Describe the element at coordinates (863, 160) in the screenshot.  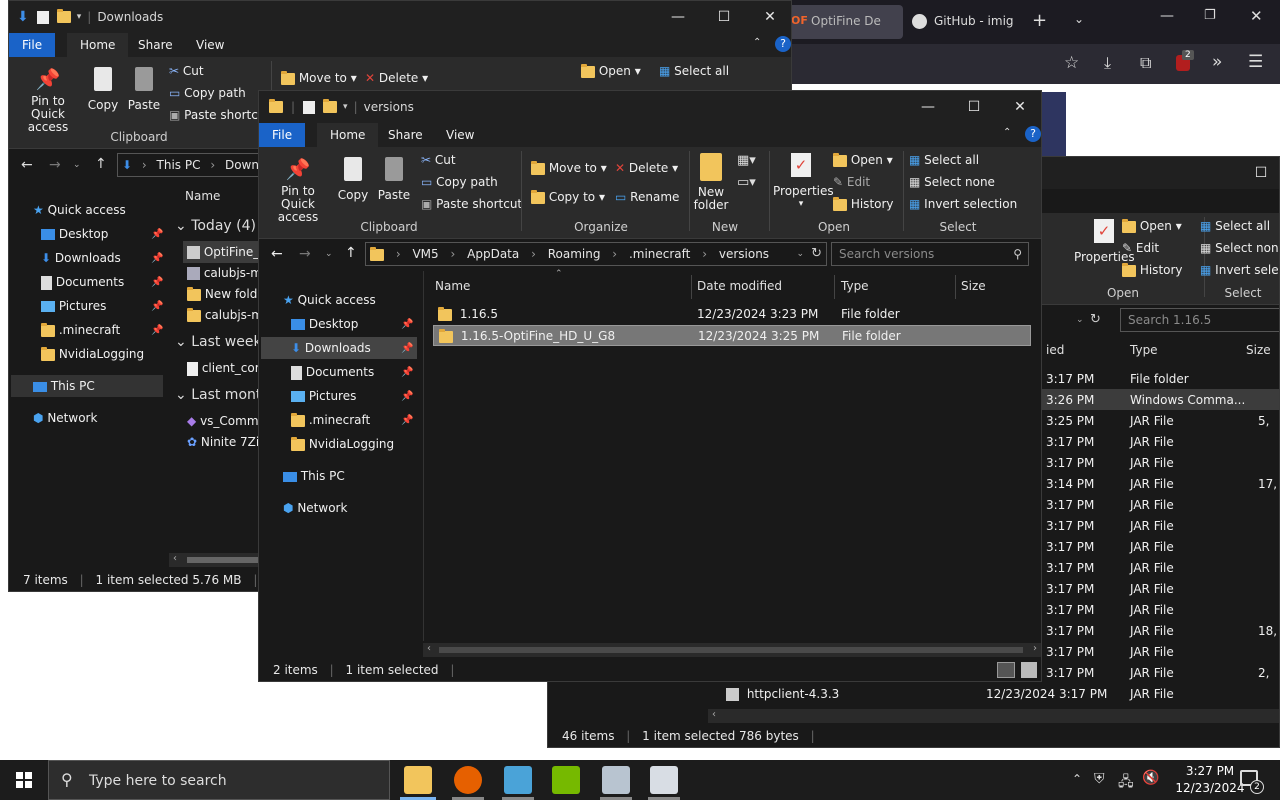
I see `open-button: Open ▾` at that location.